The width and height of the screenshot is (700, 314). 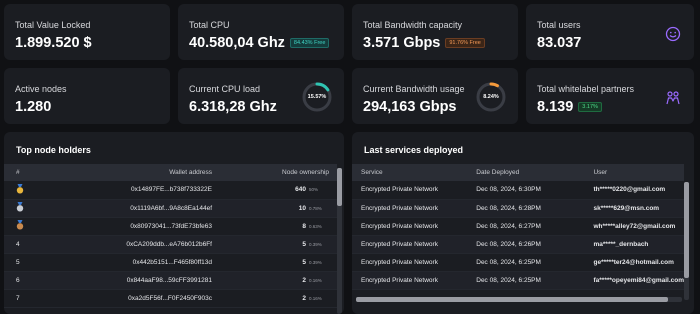 What do you see at coordinates (53, 25) in the screenshot?
I see `stat-label: Total Value Locked` at bounding box center [53, 25].